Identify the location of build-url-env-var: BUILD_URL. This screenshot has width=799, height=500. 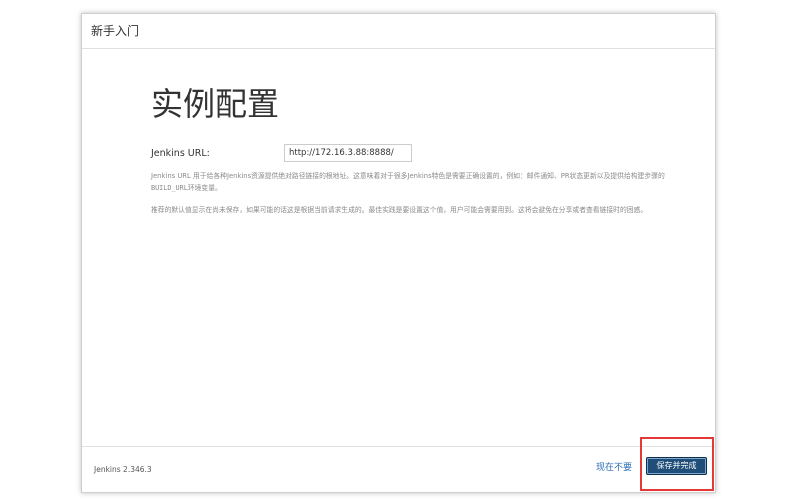
(169, 188).